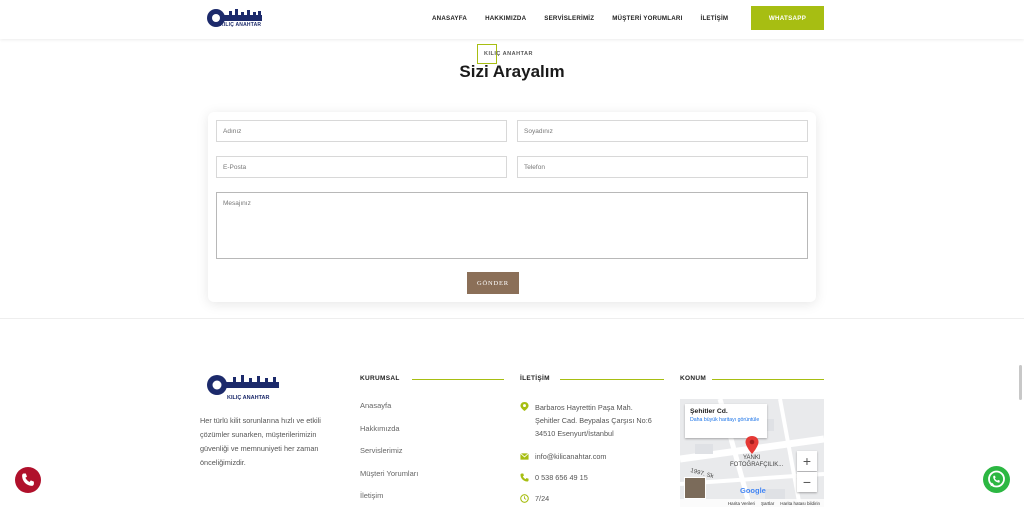 The height and width of the screenshot is (507, 1024). I want to click on site-logo, so click(235, 19).